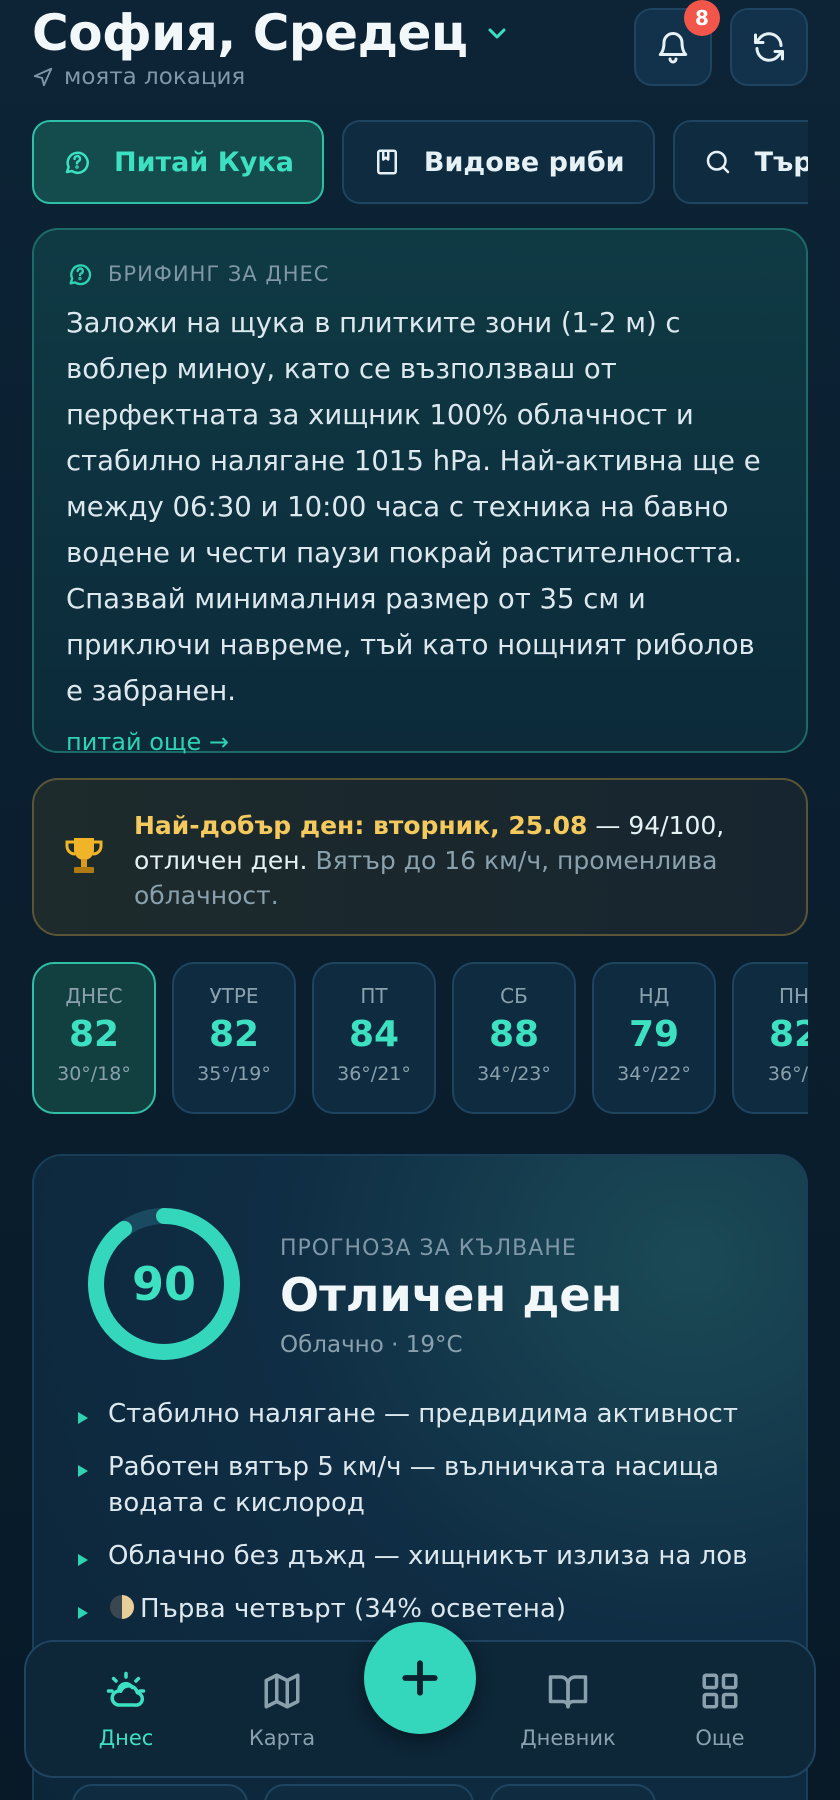 Image resolution: width=840 pixels, height=1800 pixels. I want to click on day-name: СБ, so click(514, 996).